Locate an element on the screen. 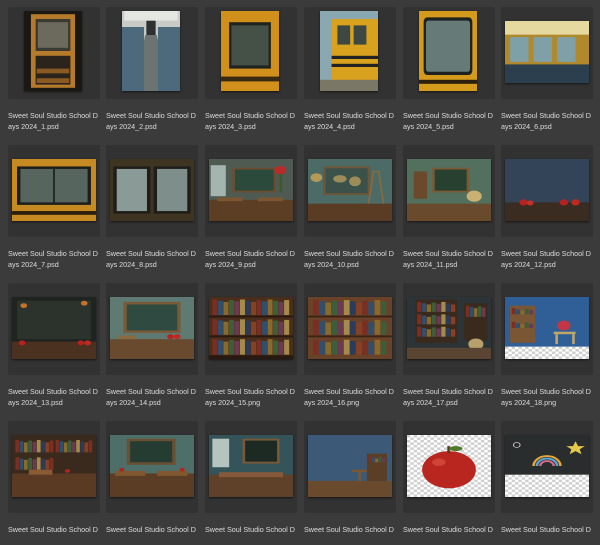  file-name: Sweet Soul Studio School Days 2024_1.psd is located at coordinates (53, 121).